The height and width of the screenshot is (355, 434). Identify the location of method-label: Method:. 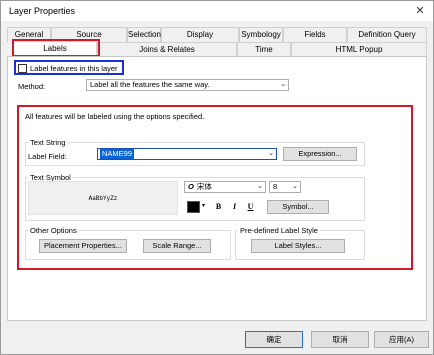
(32, 86).